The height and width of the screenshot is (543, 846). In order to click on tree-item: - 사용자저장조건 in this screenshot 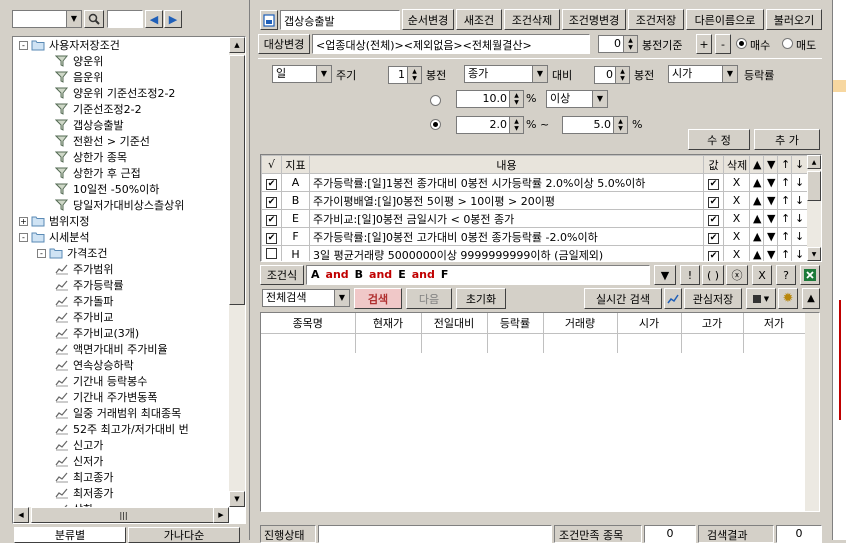, I will do `click(68, 45)`.